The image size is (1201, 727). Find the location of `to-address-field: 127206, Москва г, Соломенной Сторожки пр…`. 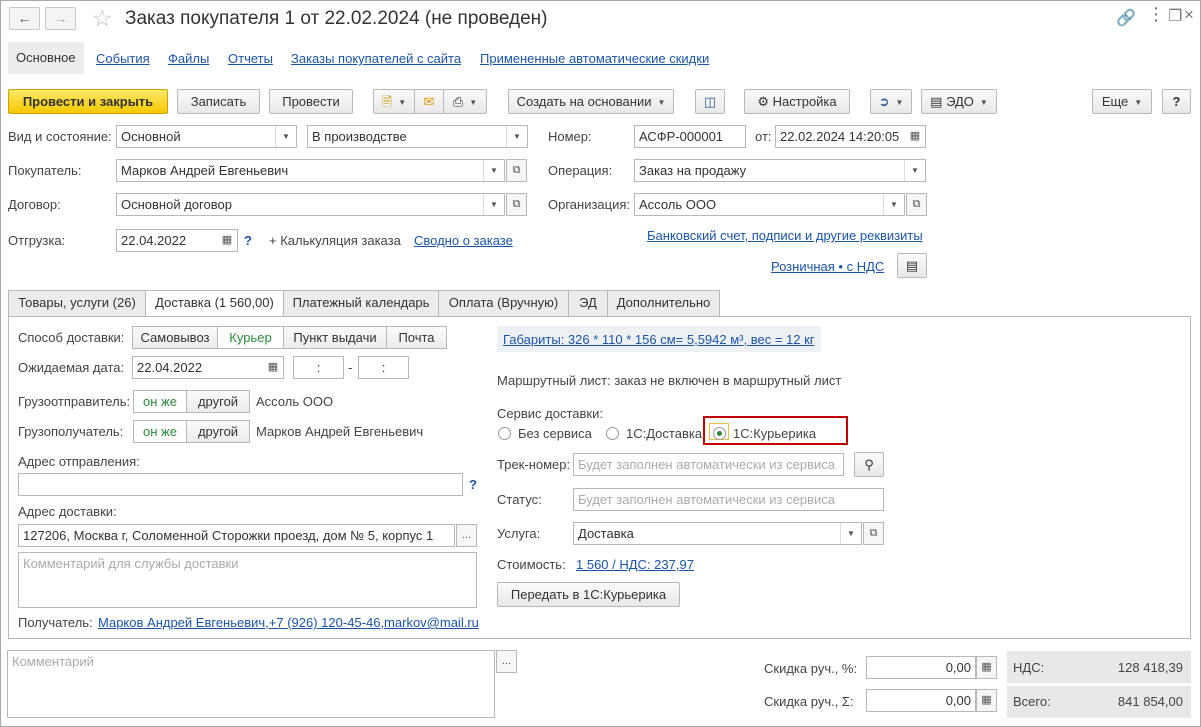

to-address-field: 127206, Москва г, Соломенной Сторожки пр… is located at coordinates (236, 535).